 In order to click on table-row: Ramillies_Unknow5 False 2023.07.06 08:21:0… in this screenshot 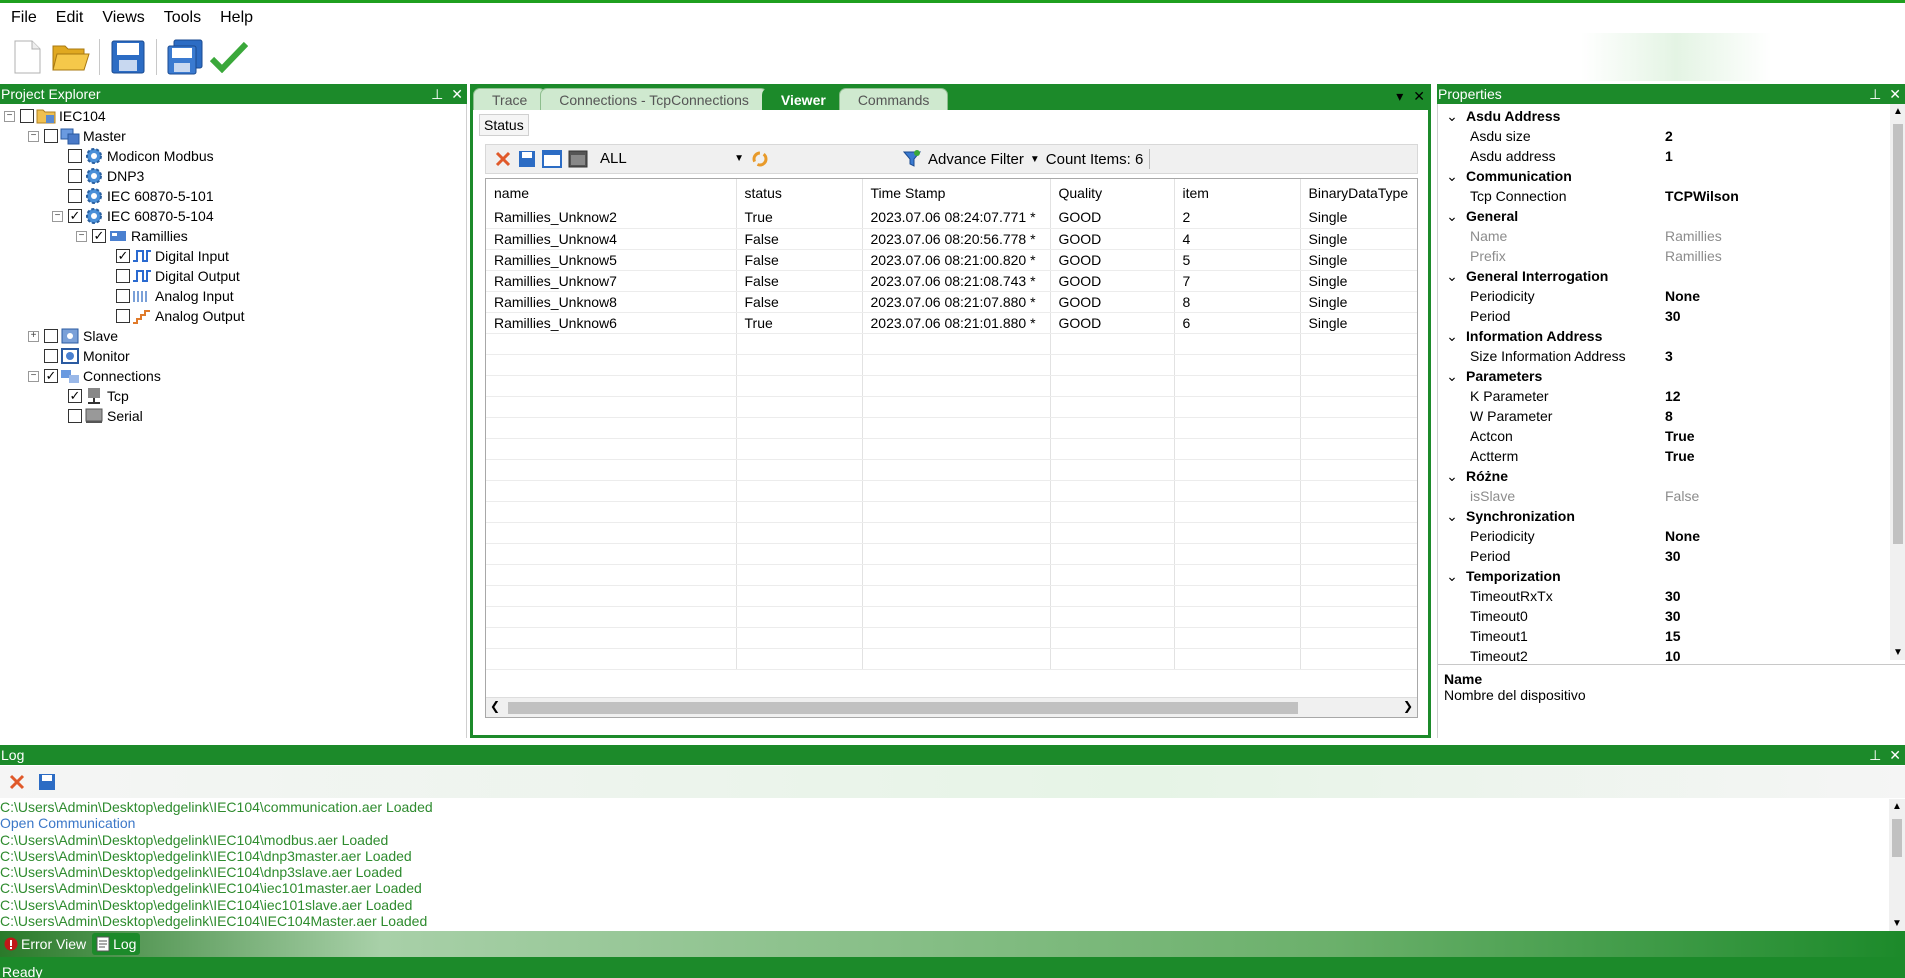, I will do `click(951, 260)`.